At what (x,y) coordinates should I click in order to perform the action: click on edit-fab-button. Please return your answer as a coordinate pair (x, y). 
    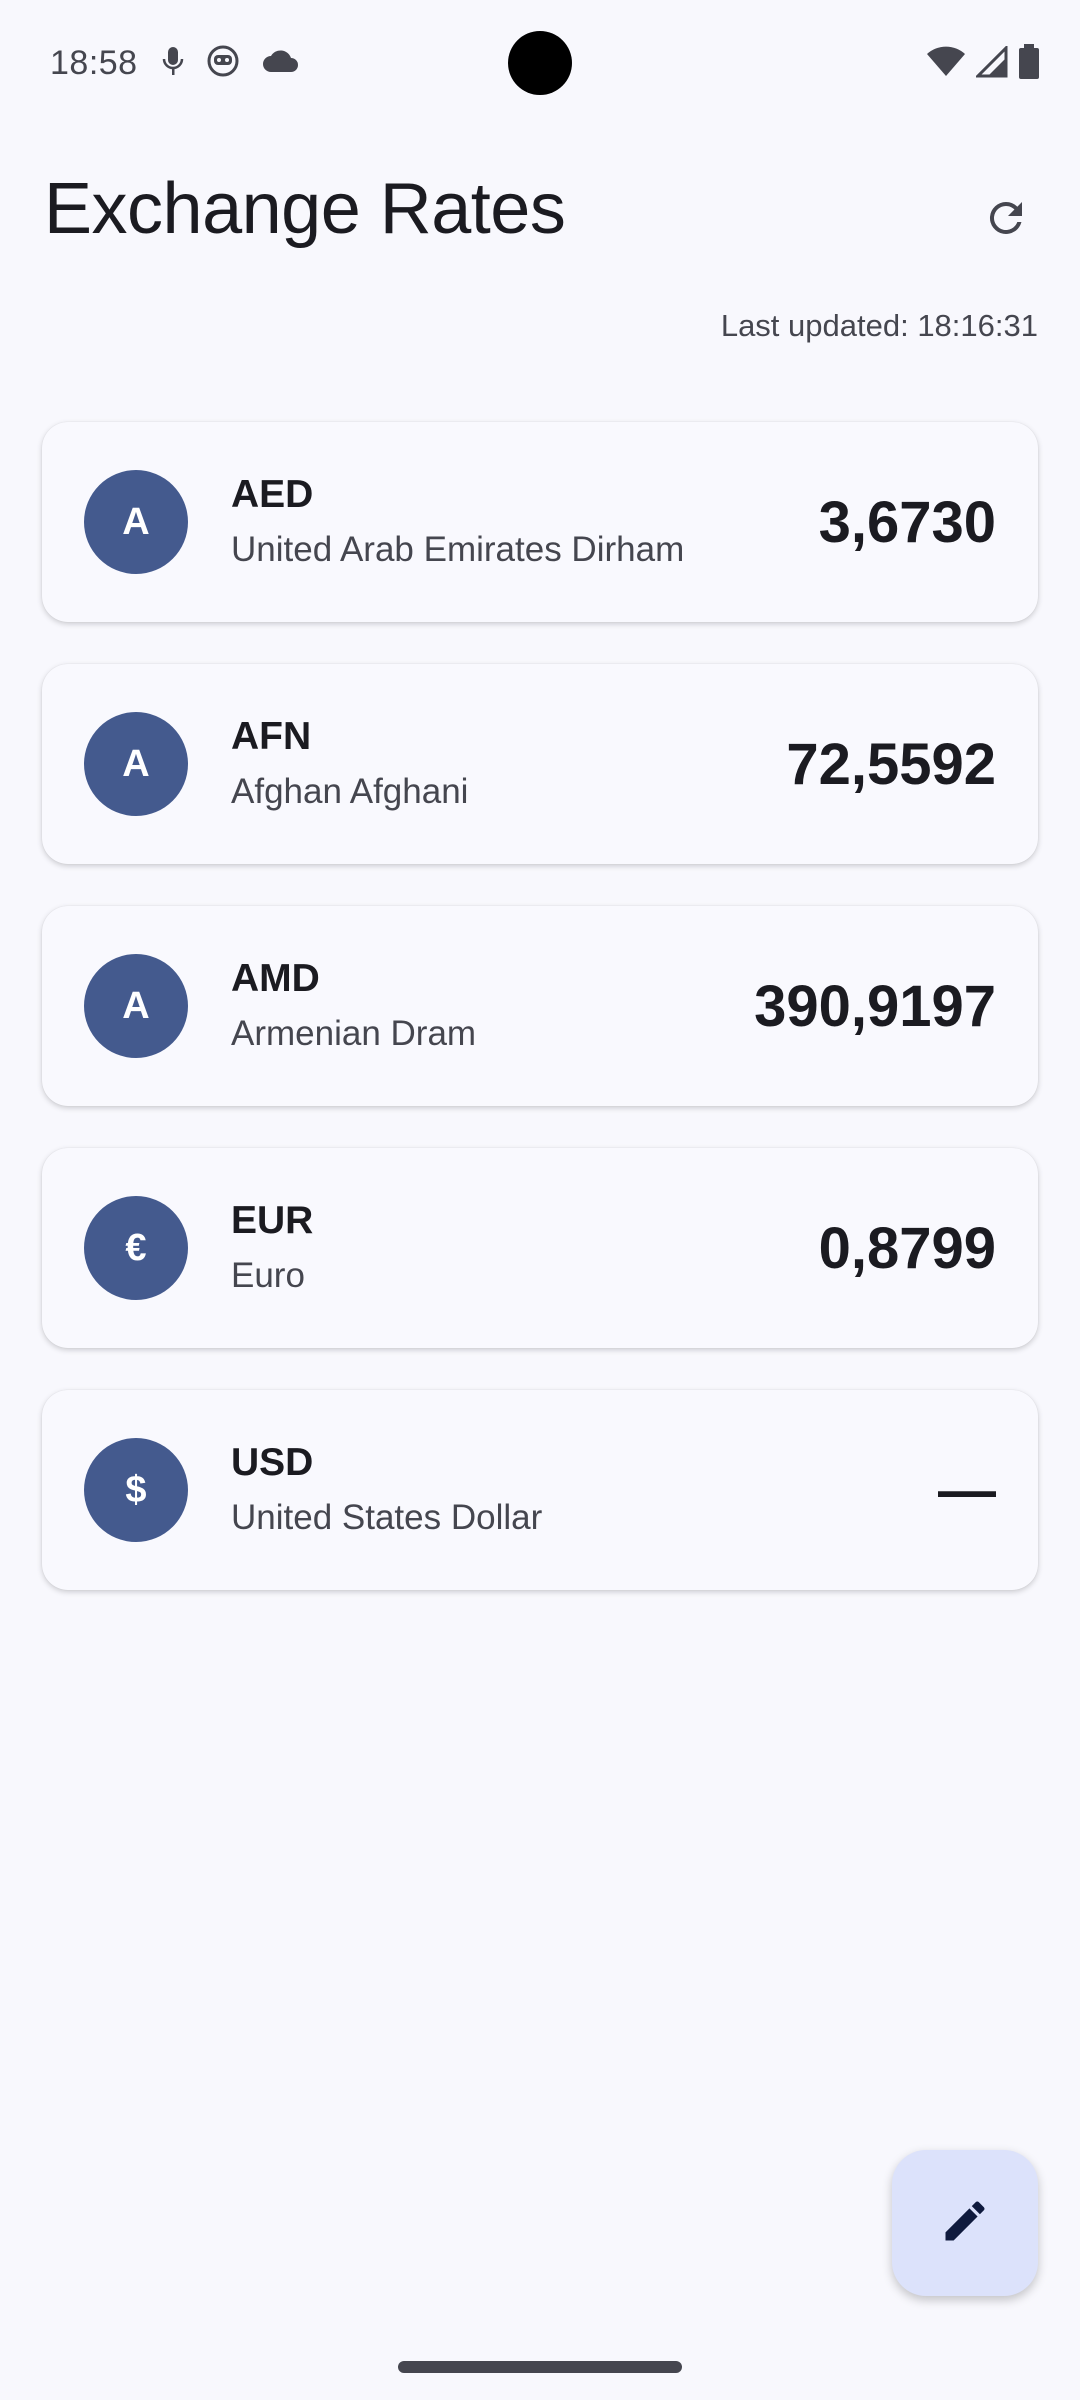
    Looking at the image, I should click on (965, 2223).